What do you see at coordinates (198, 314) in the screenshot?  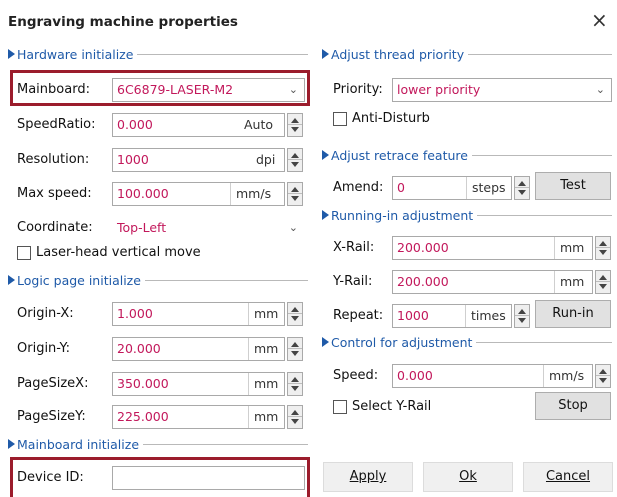 I see `origin-x-input: 1.000 mm` at bounding box center [198, 314].